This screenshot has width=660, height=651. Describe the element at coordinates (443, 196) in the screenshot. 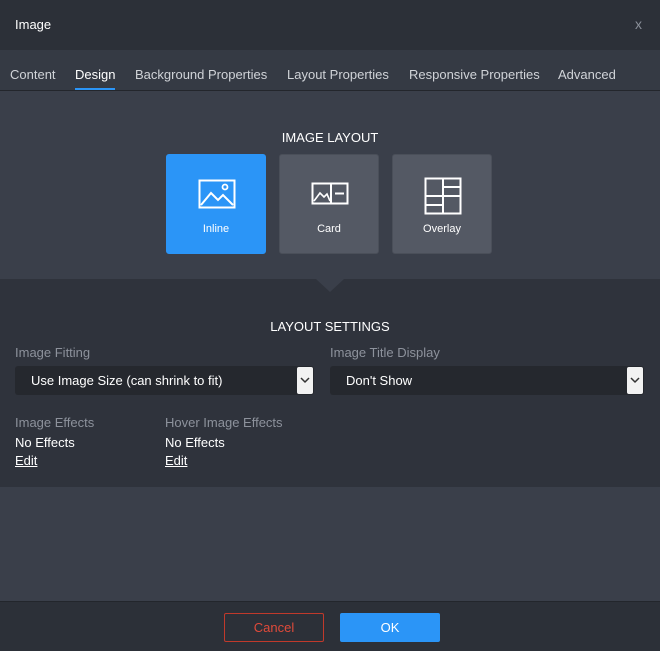

I see `overlay-layout-icon` at that location.